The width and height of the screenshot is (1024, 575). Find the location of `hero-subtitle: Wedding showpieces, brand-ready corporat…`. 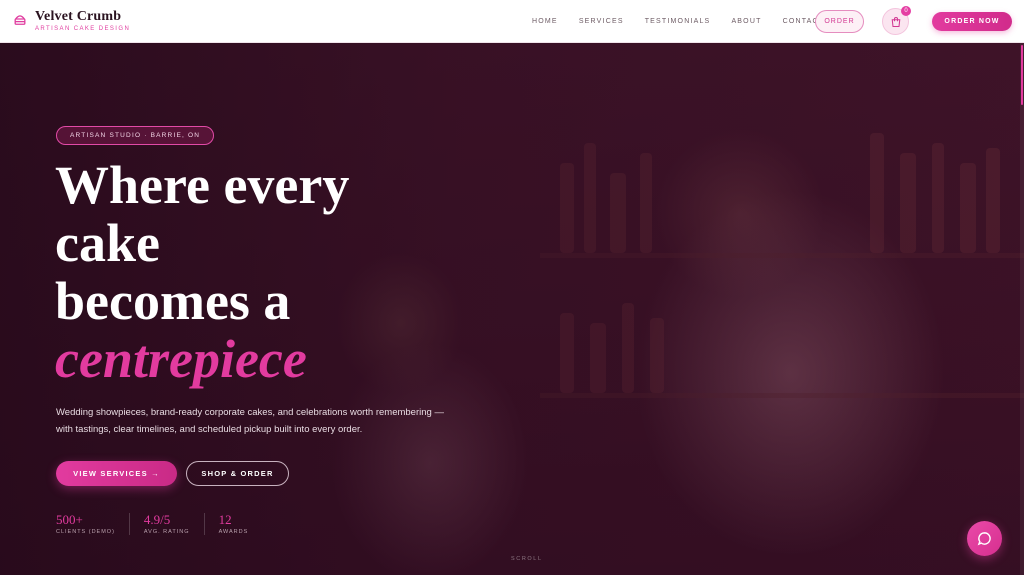

hero-subtitle: Wedding showpieces, brand-ready corporat… is located at coordinates (250, 421).